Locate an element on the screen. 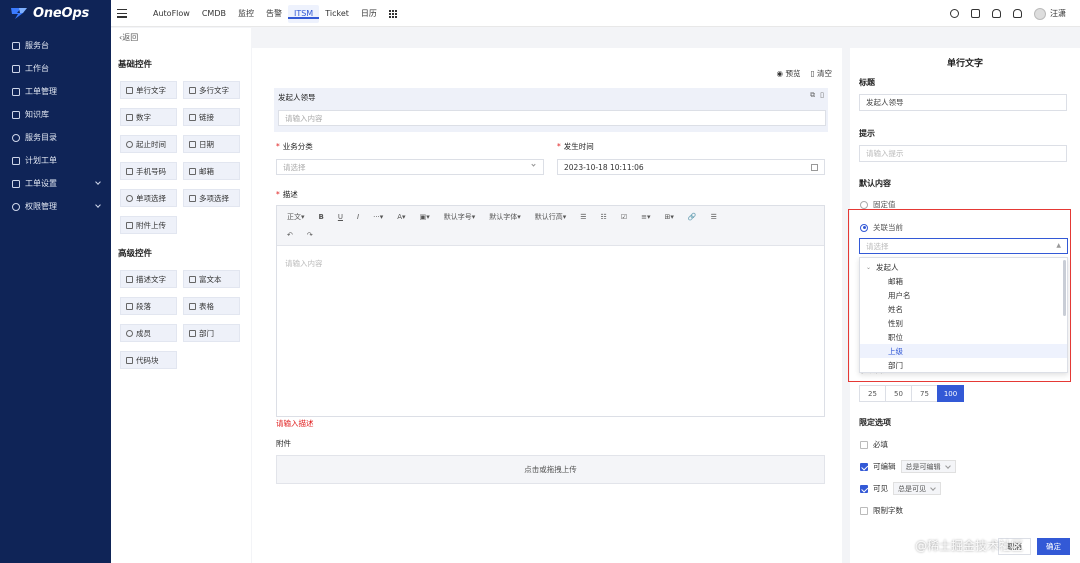 The image size is (1080, 563). widget-paragraph: 段落 is located at coordinates (148, 306).